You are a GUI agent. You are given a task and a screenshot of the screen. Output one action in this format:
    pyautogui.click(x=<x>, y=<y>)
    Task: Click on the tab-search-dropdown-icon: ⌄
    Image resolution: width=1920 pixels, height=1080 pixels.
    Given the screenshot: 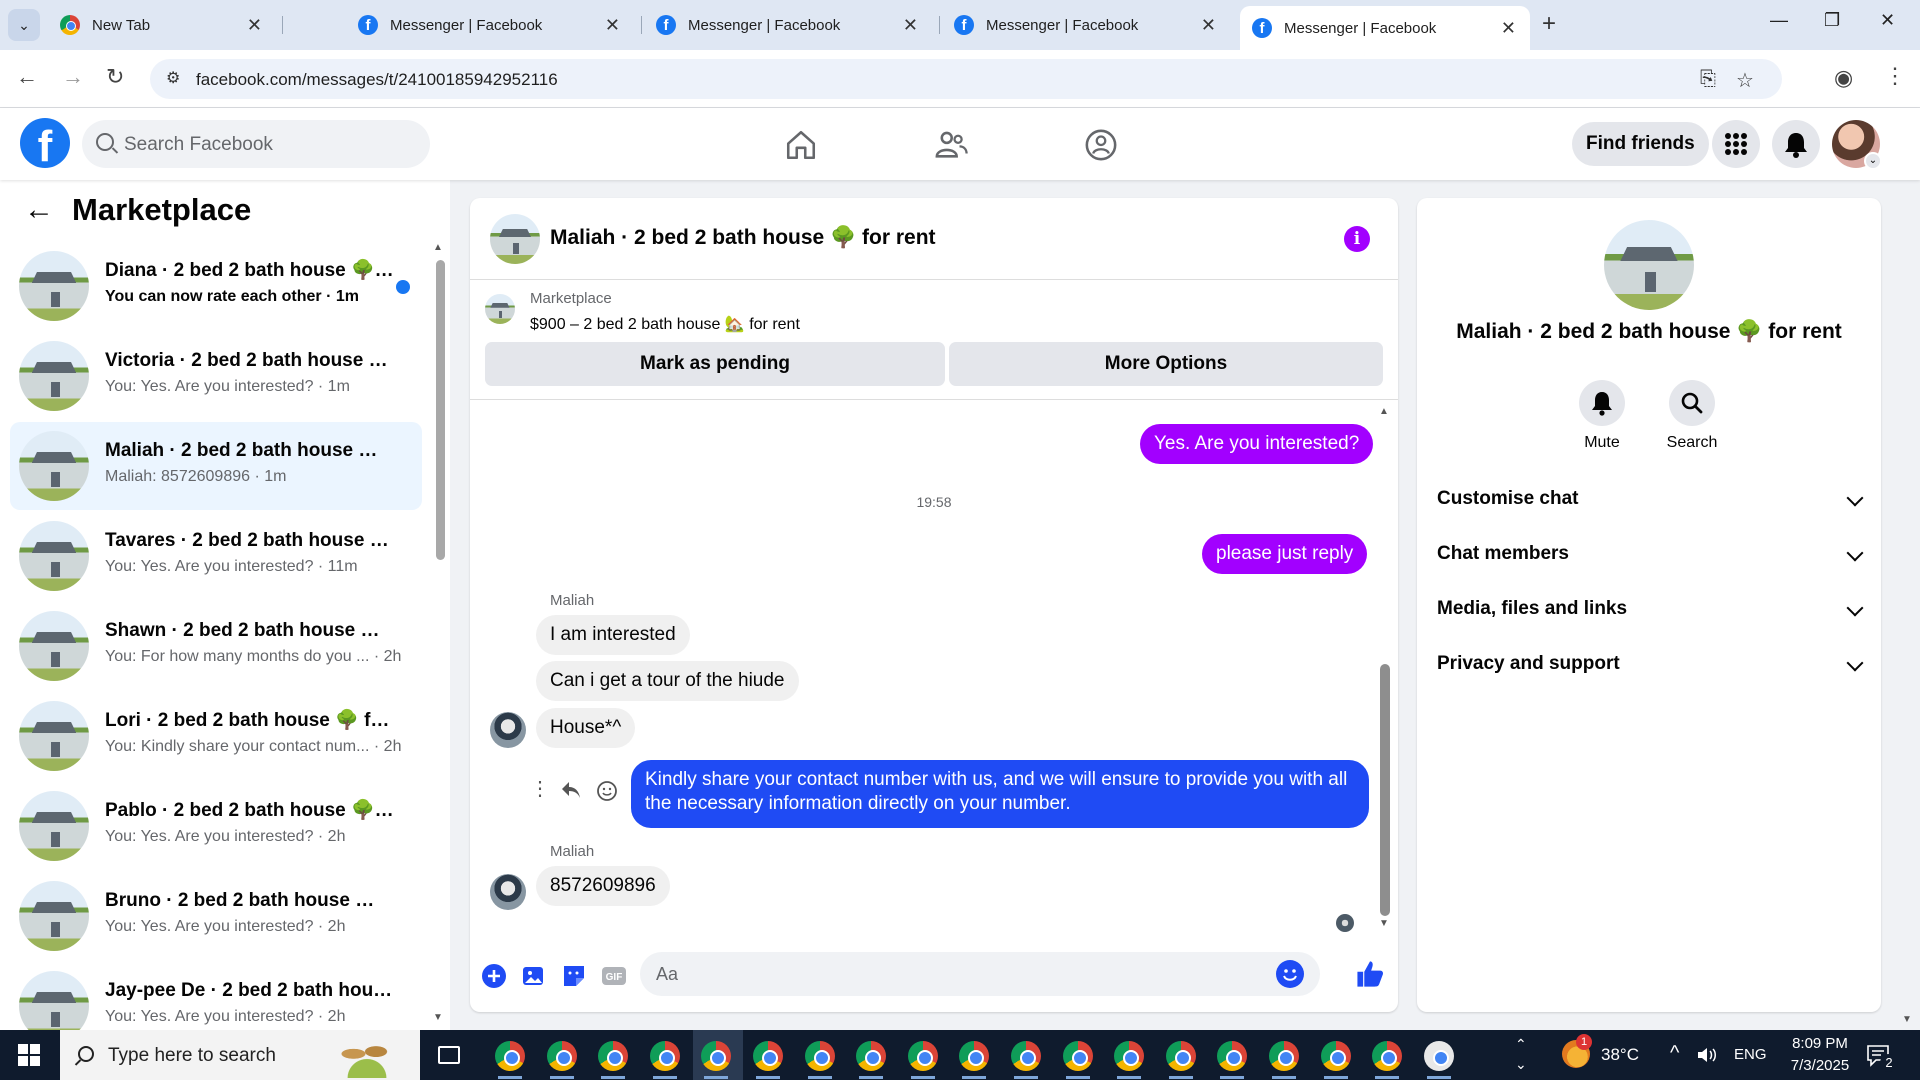 What is the action you would take?
    pyautogui.click(x=24, y=25)
    